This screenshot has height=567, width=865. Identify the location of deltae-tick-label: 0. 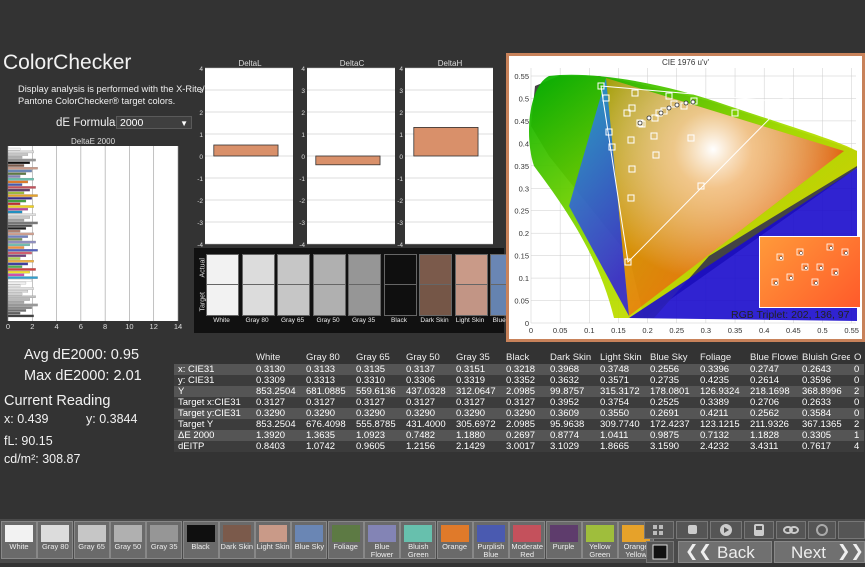
(8, 326).